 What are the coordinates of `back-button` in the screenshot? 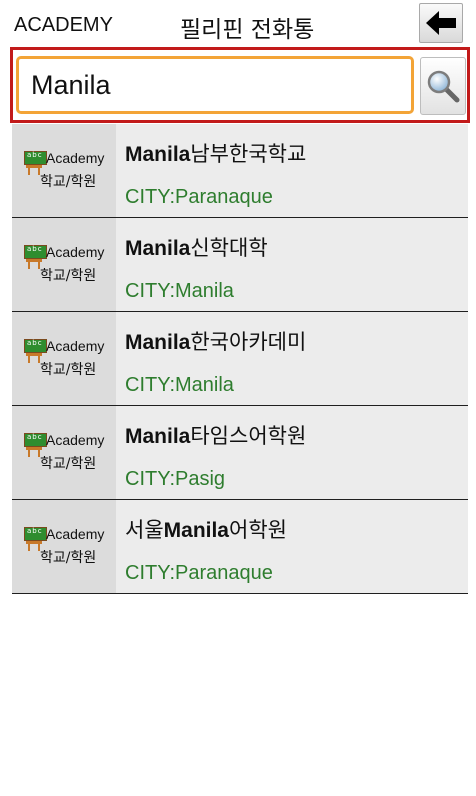 It's located at (441, 23).